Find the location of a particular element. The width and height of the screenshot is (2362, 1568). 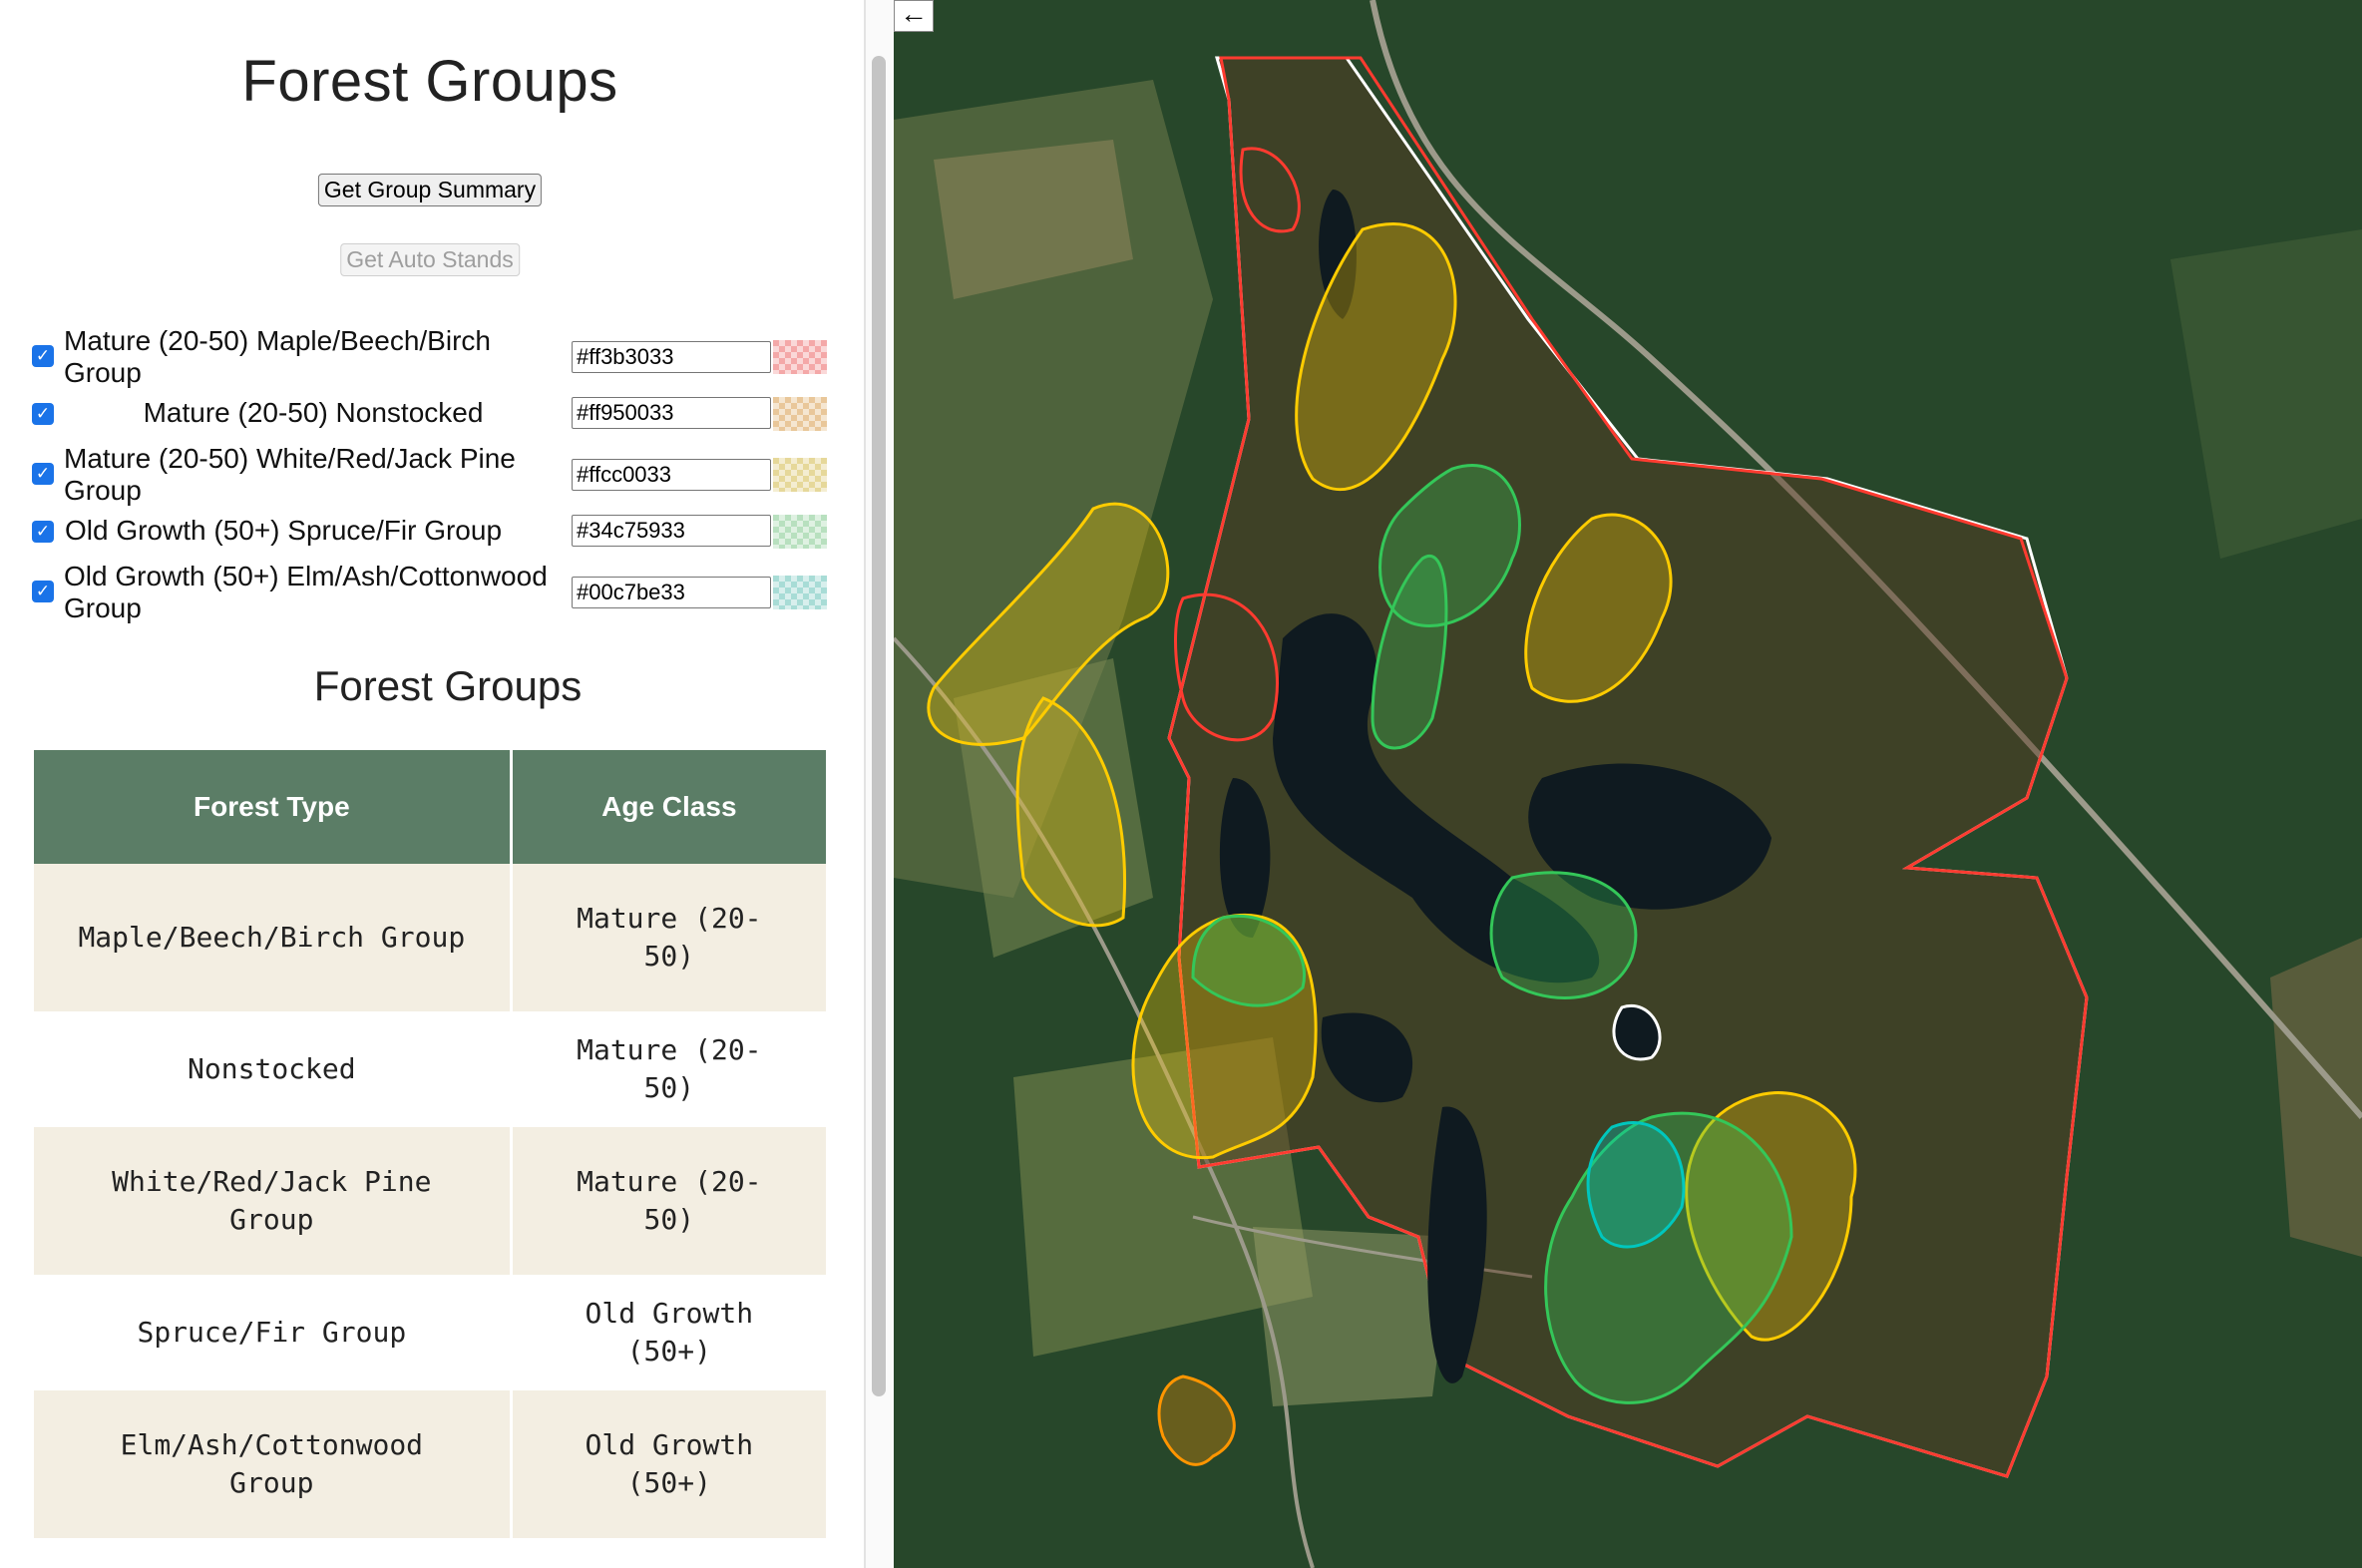

sidebar-scrollbar-thumb is located at coordinates (879, 726).